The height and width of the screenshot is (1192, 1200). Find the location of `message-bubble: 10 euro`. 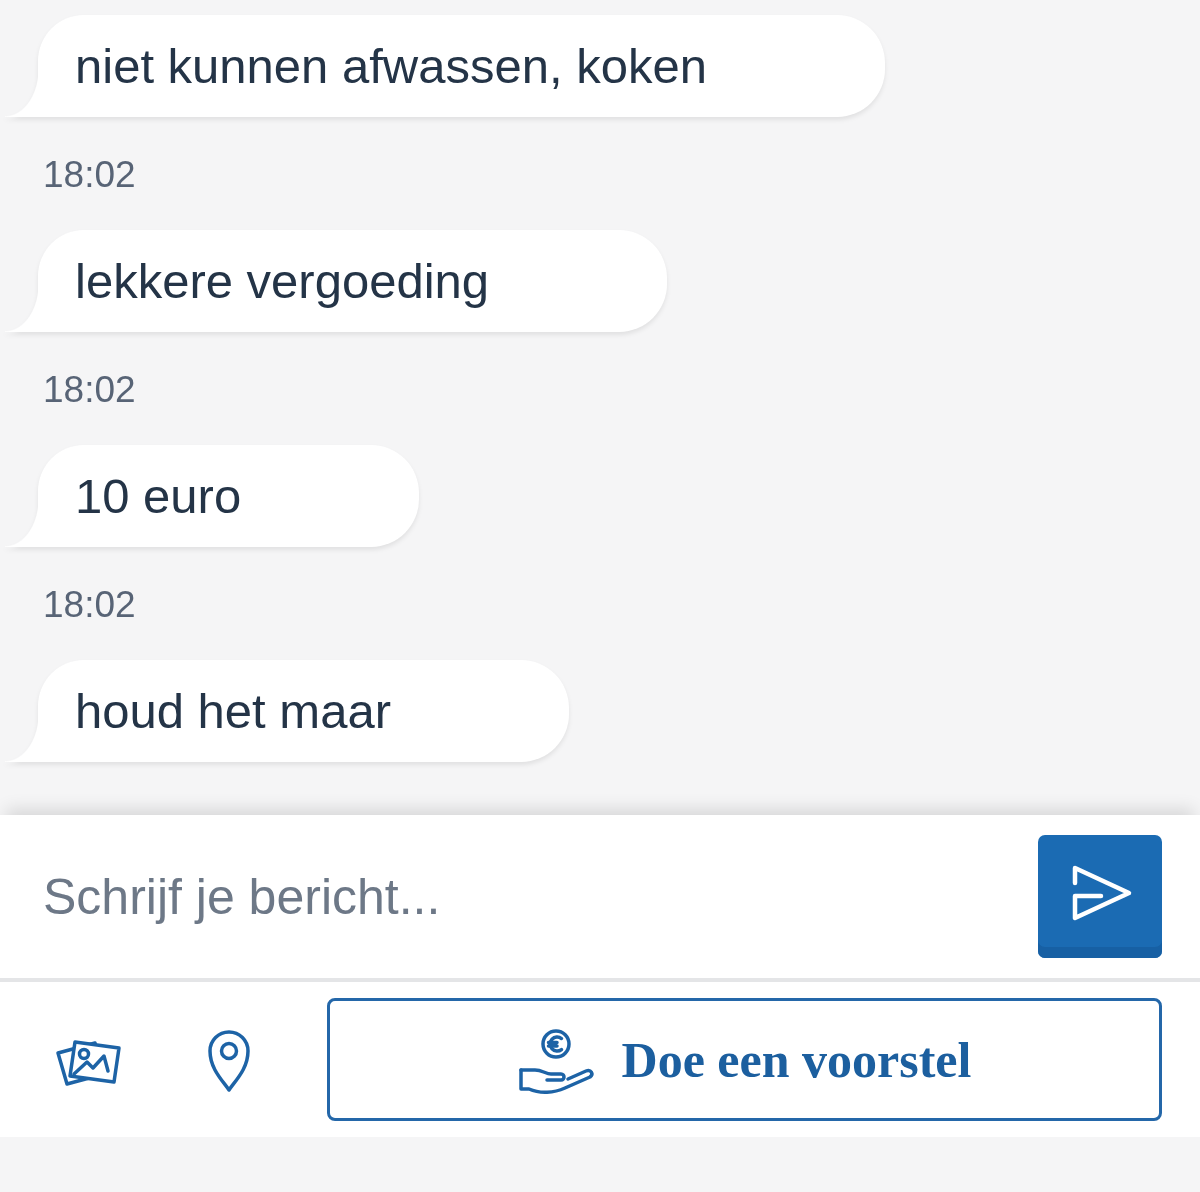

message-bubble: 10 euro is located at coordinates (212, 496).